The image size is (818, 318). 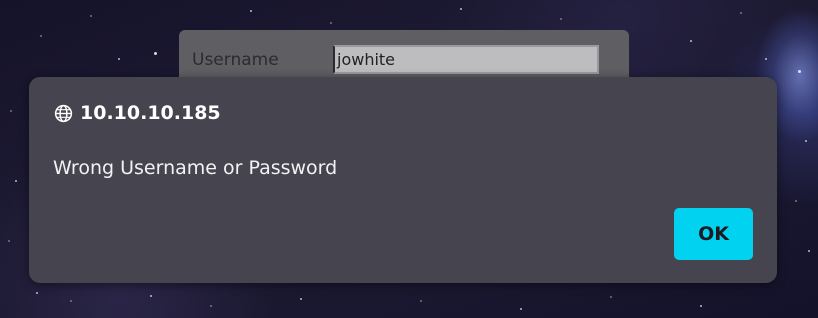 What do you see at coordinates (150, 113) in the screenshot?
I see `dialog-origin-title: 10.10.10.185` at bounding box center [150, 113].